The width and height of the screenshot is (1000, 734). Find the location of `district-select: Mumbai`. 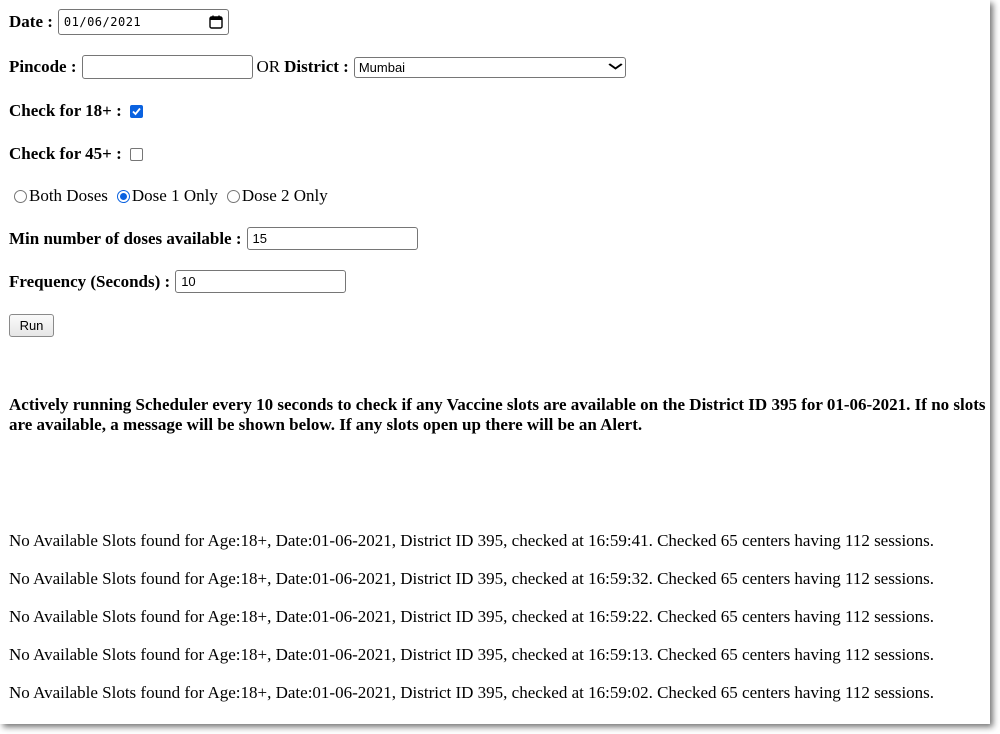

district-select: Mumbai is located at coordinates (489, 67).